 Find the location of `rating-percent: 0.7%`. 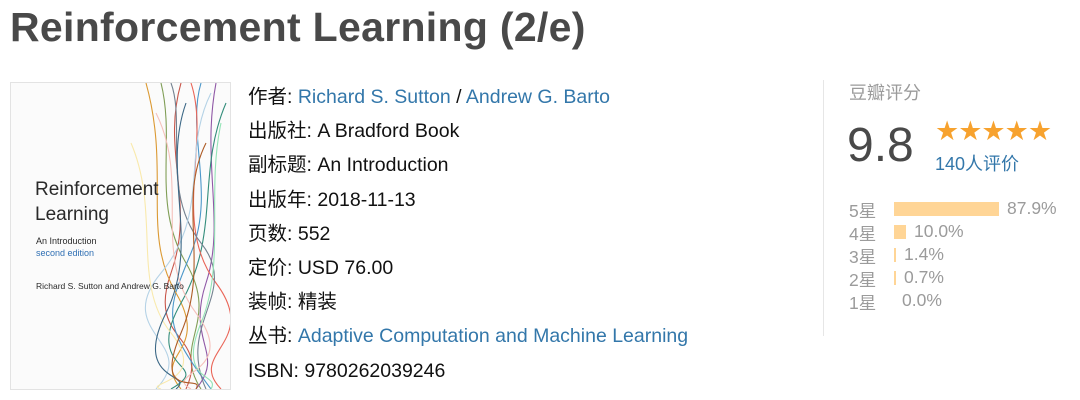

rating-percent: 0.7% is located at coordinates (924, 277).